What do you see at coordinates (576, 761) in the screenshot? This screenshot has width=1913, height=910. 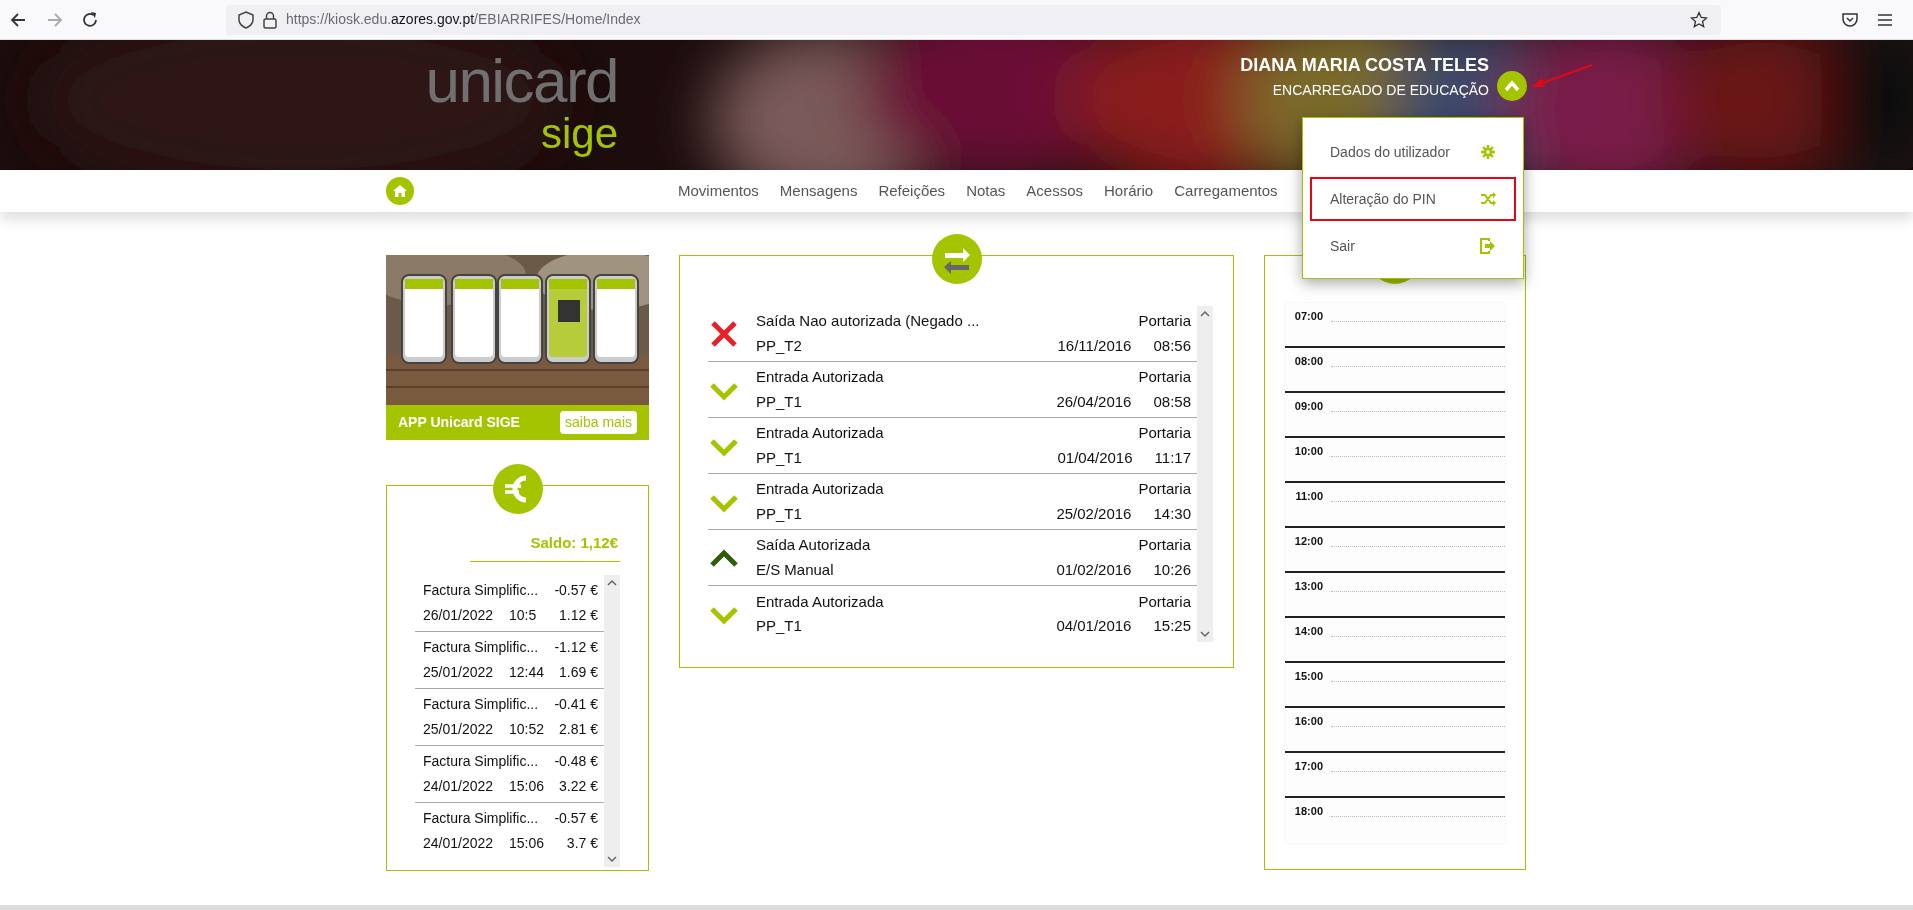 I see `transaction-amount: -0.48 €` at bounding box center [576, 761].